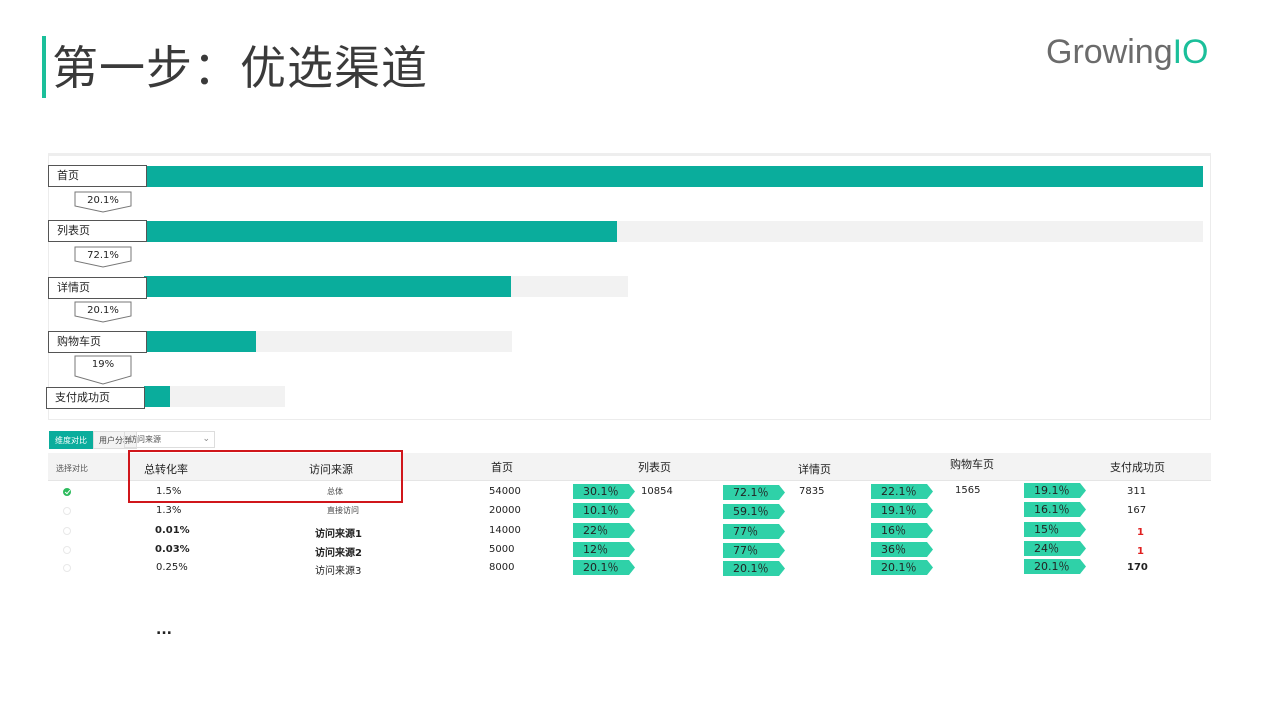 This screenshot has width=1280, height=720. I want to click on funnel-bar-home, so click(673, 176).